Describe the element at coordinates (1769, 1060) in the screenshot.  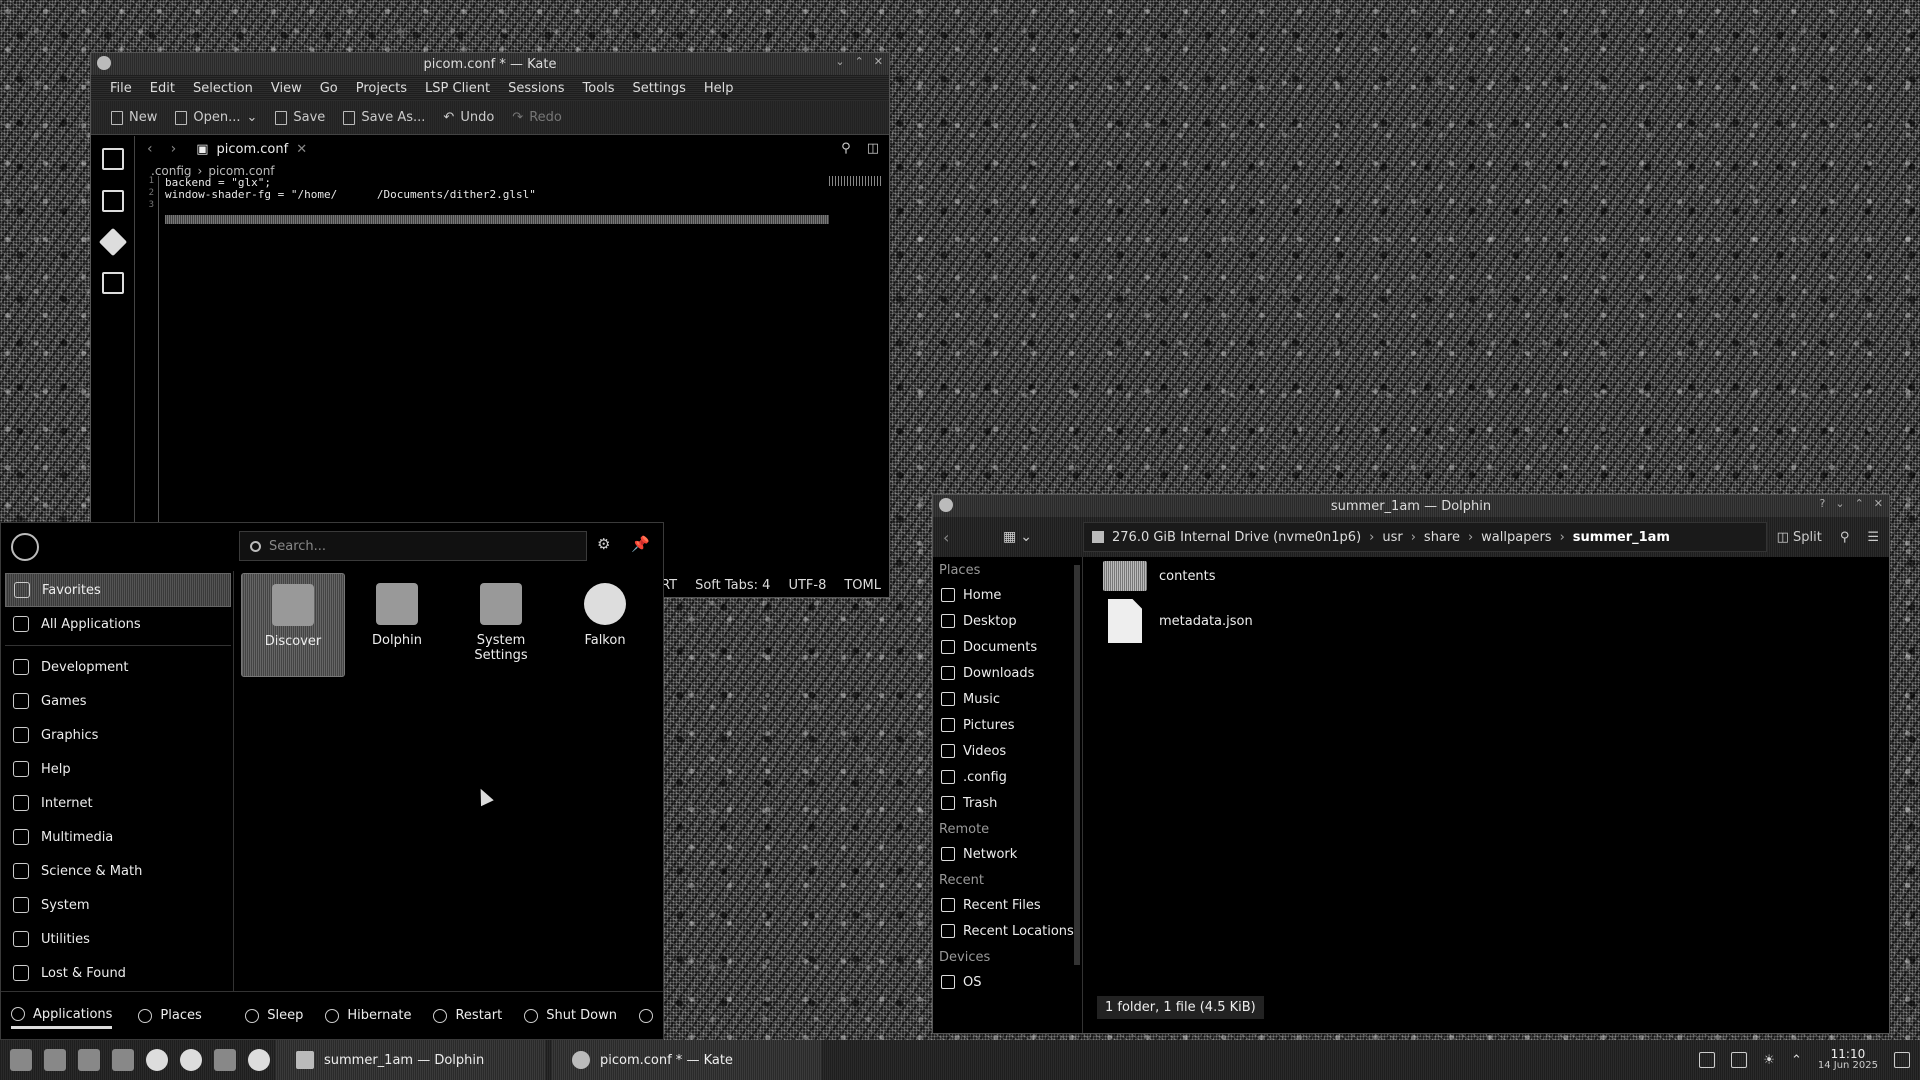
I see `brightness-icon: ☀` at that location.